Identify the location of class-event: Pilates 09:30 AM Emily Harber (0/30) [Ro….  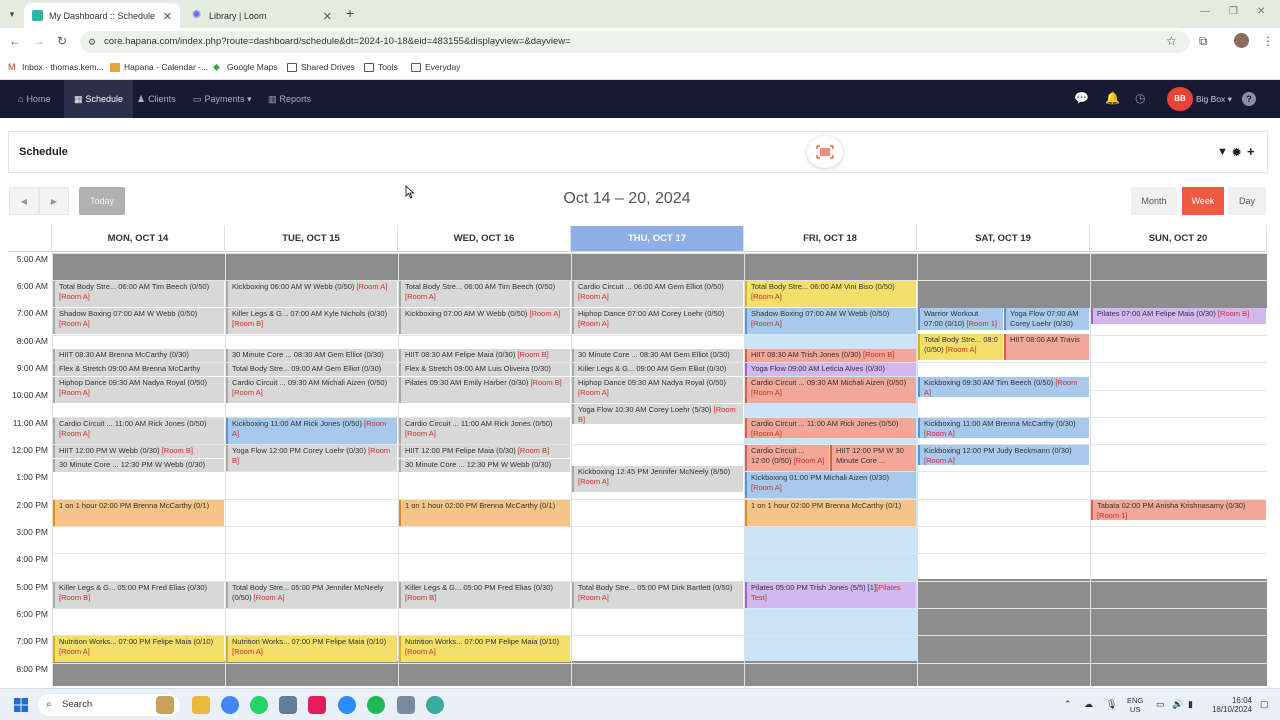
(484, 390).